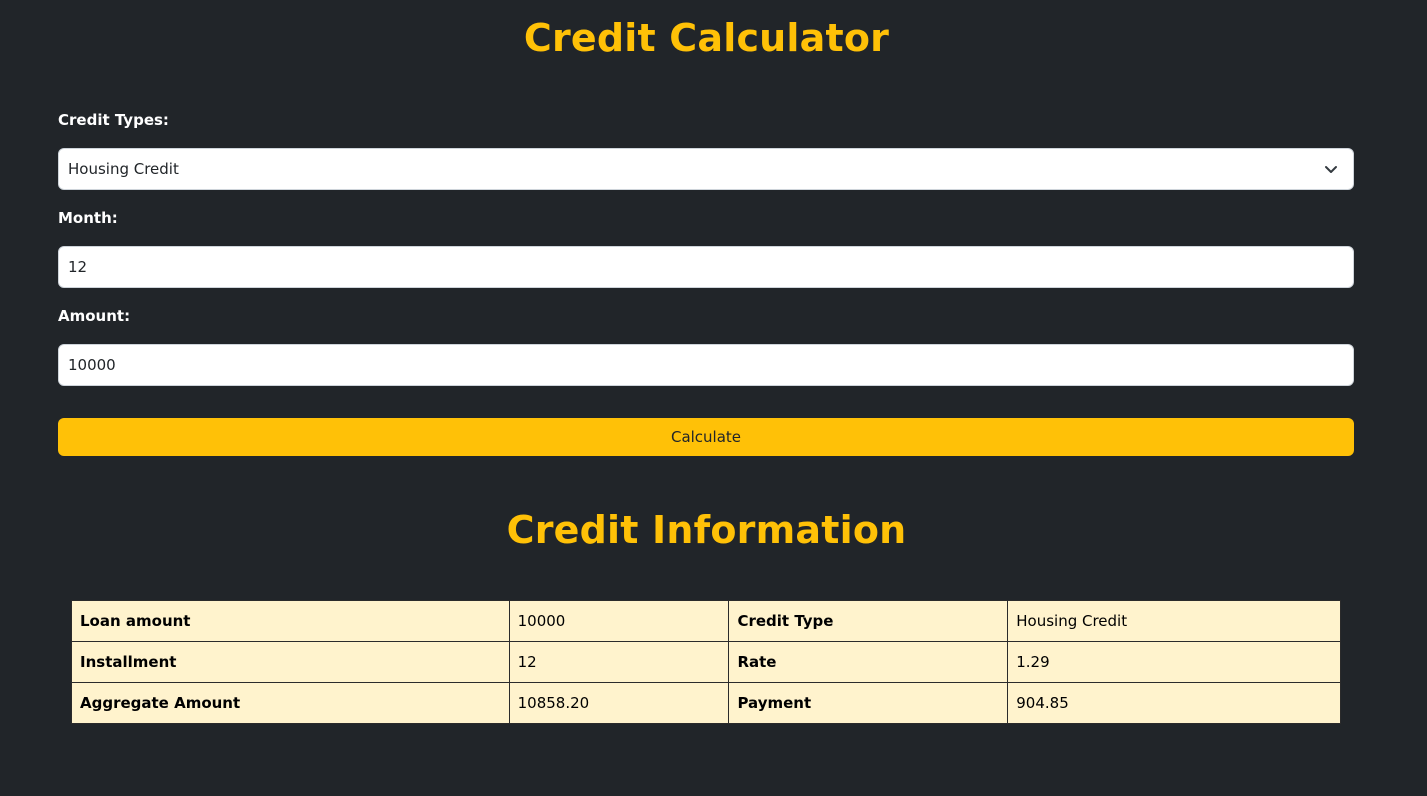 The height and width of the screenshot is (796, 1427). What do you see at coordinates (706, 437) in the screenshot?
I see `calculate-button: Calculate` at bounding box center [706, 437].